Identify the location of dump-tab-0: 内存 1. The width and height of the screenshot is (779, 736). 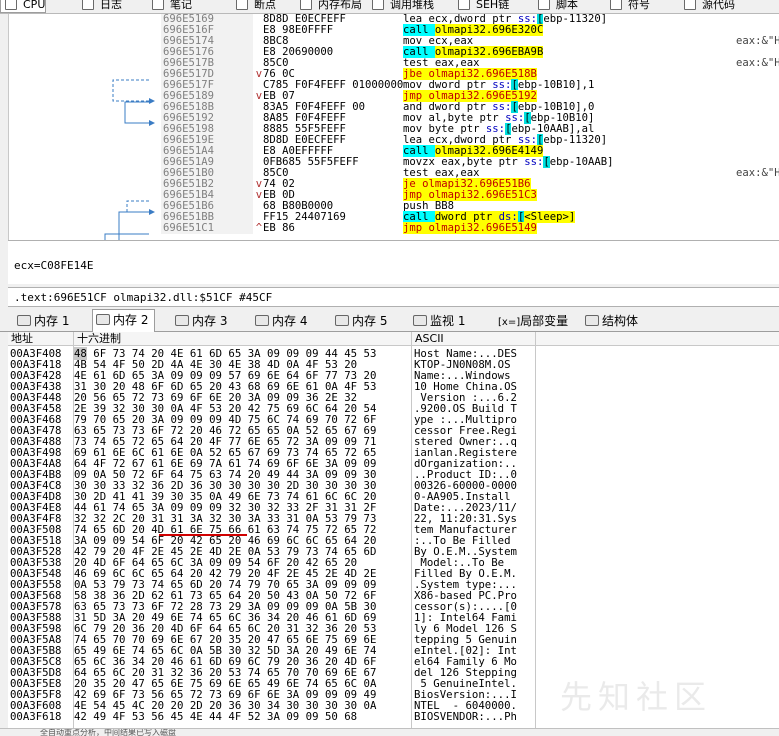
(44, 321).